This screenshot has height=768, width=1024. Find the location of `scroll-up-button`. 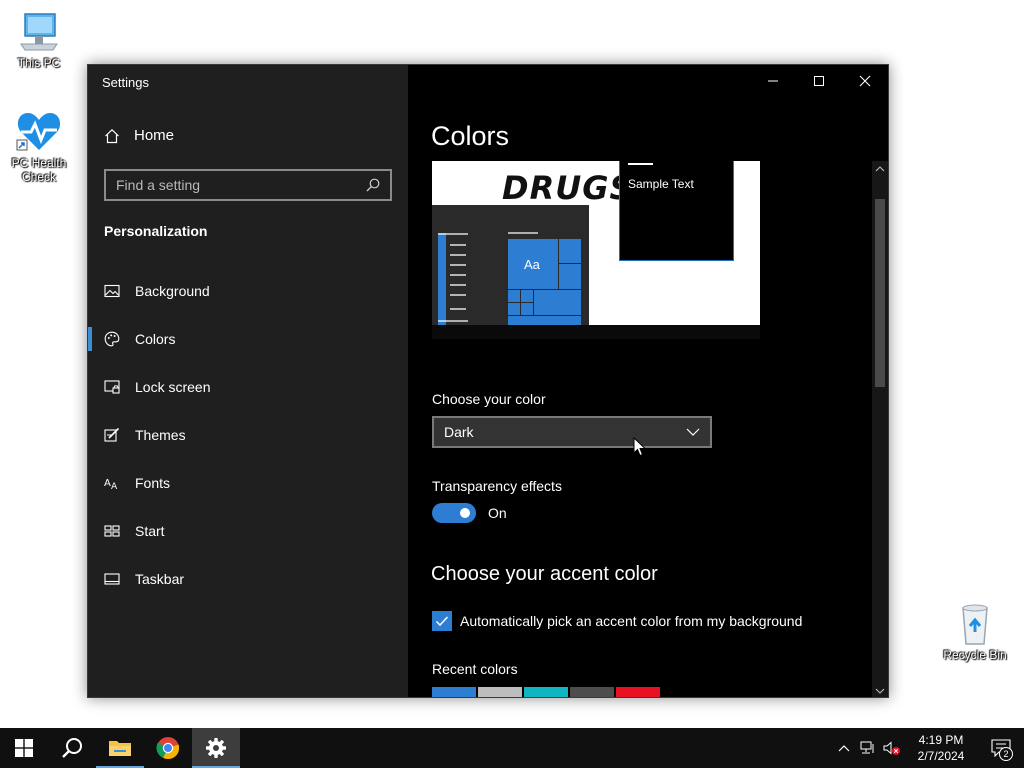

scroll-up-button is located at coordinates (880, 169).